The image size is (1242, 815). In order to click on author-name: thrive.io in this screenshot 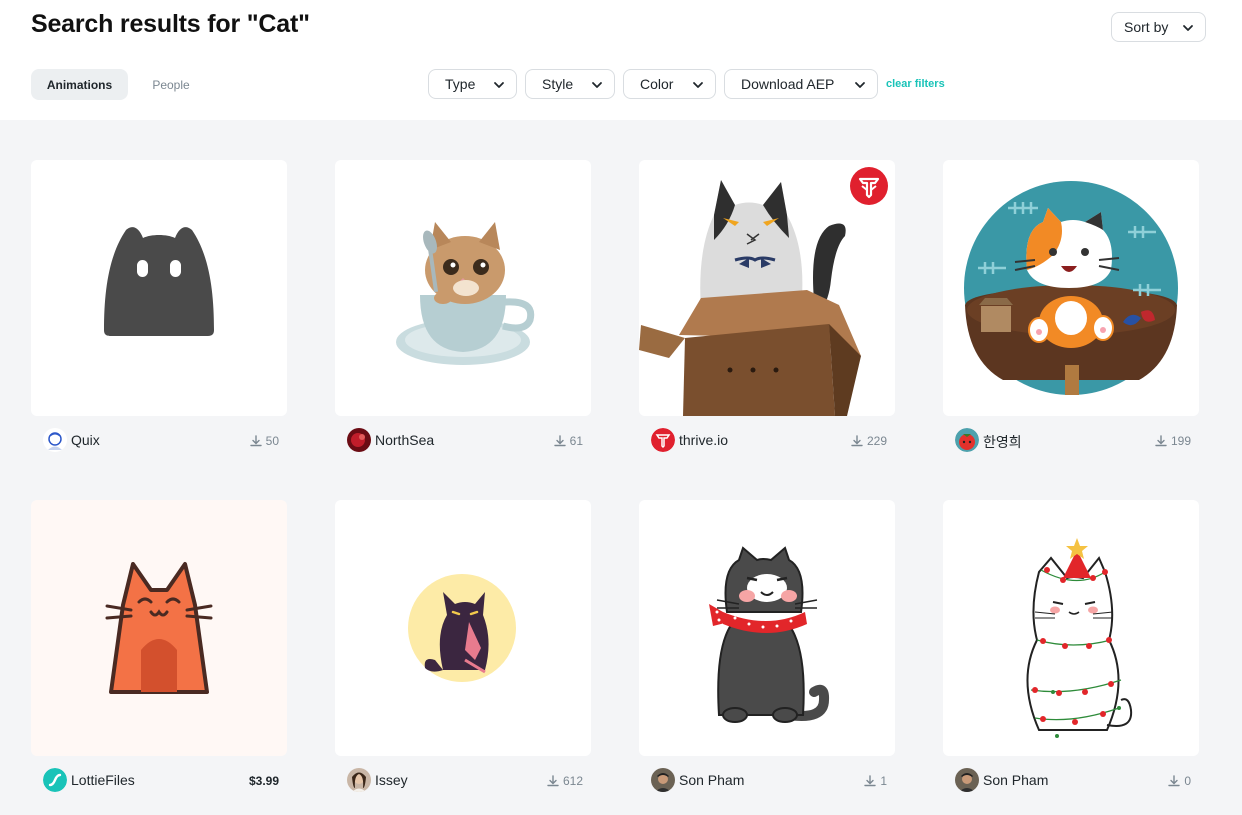, I will do `click(703, 440)`.